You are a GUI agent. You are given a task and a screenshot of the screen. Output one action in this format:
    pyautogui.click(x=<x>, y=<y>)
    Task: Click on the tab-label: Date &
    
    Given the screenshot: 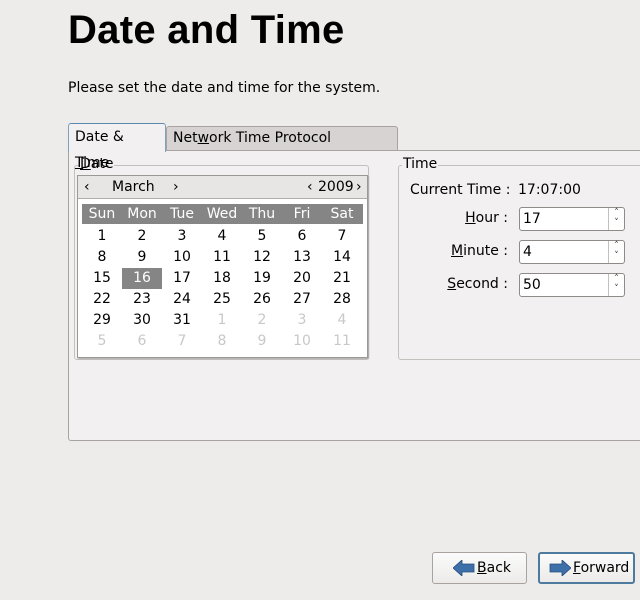 What is the action you would take?
    pyautogui.click(x=99, y=137)
    